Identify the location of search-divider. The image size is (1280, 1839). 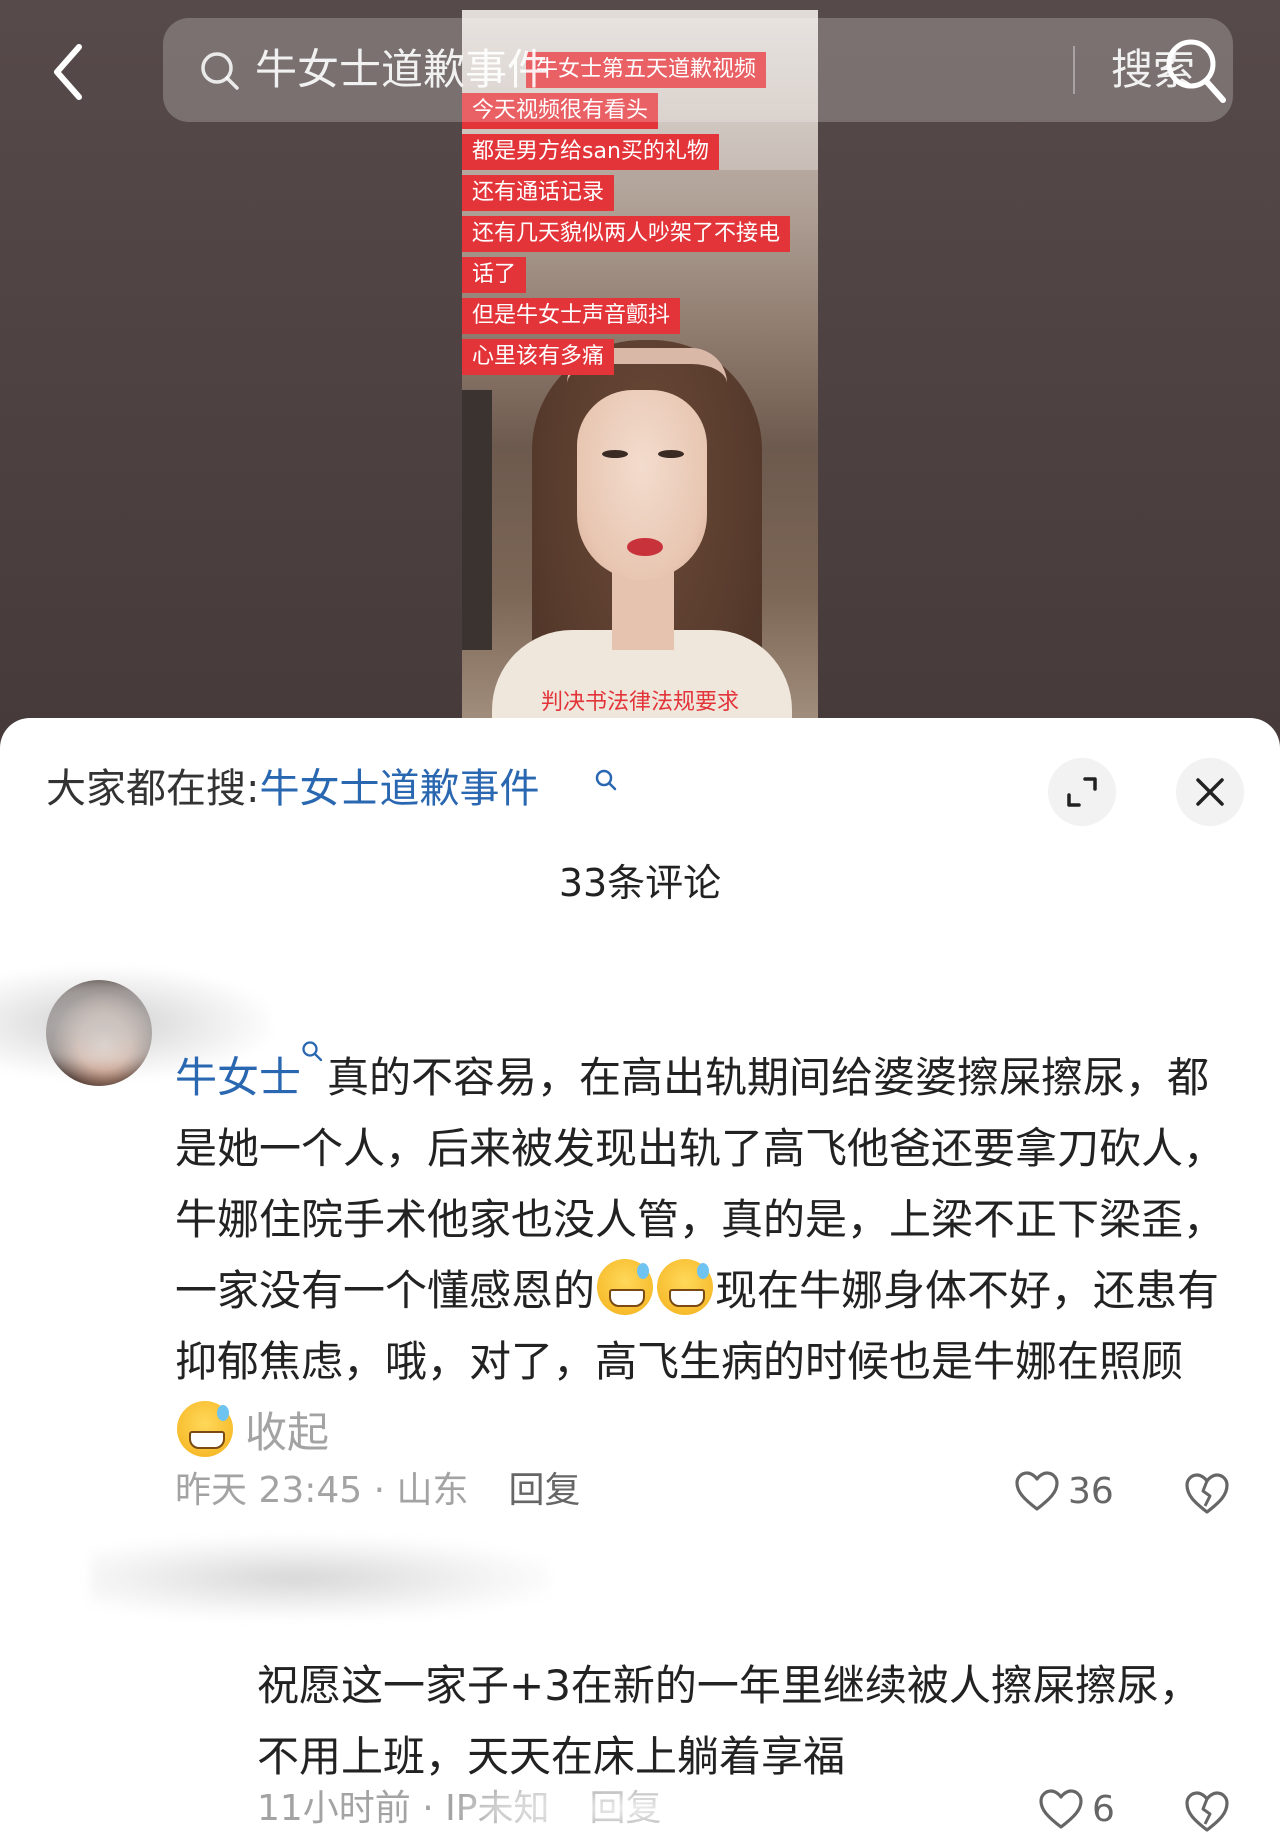
(1074, 70).